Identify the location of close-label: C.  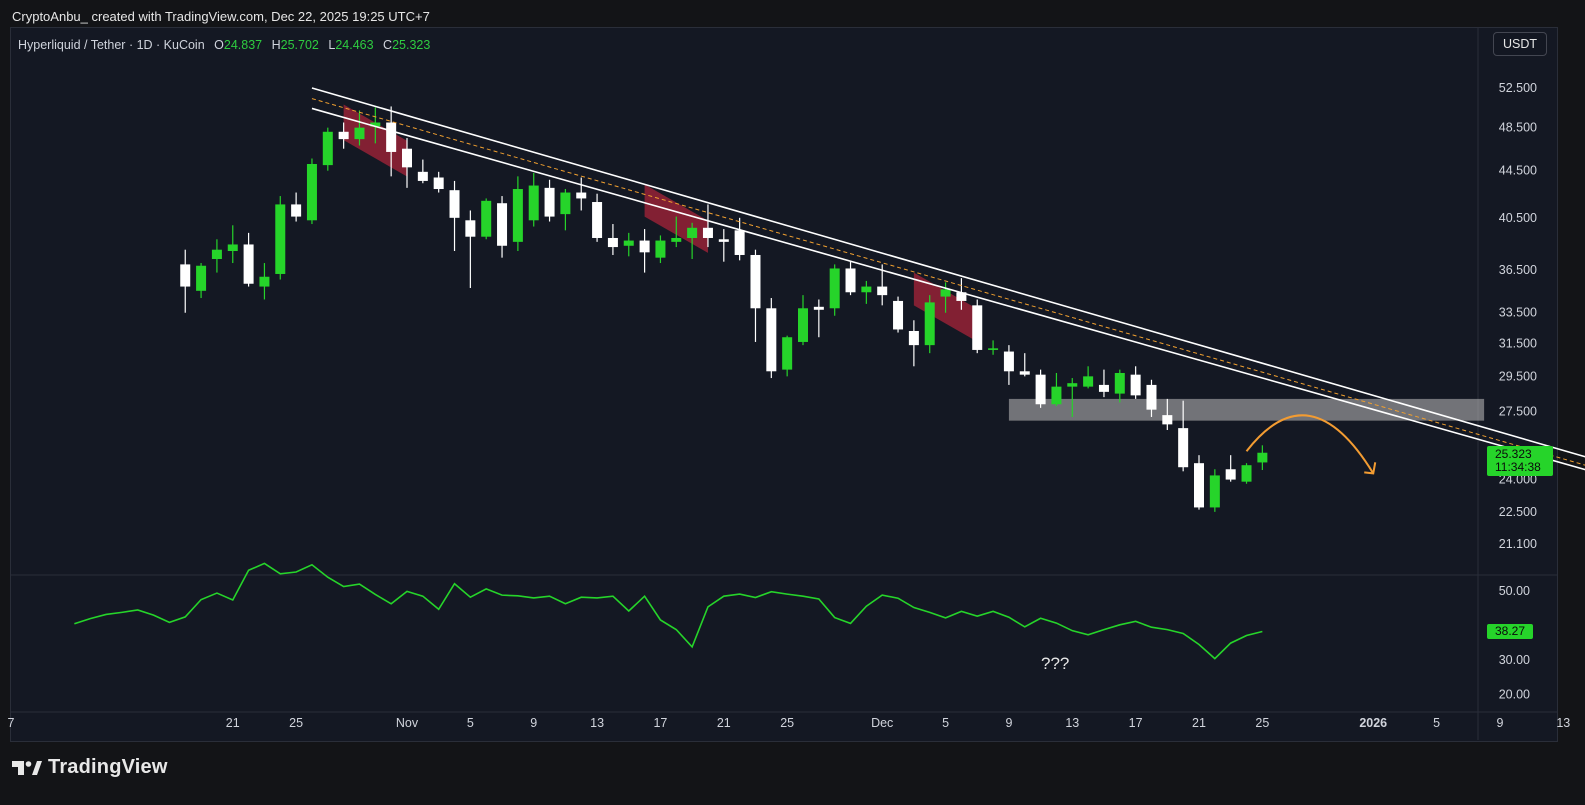
(388, 45).